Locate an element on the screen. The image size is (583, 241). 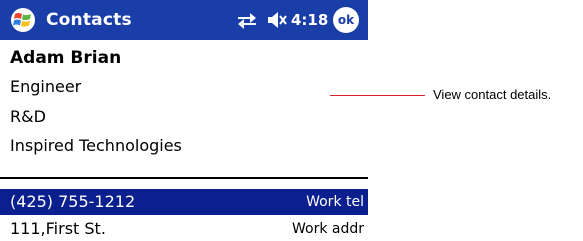
connectivity-arrows-icon is located at coordinates (247, 20).